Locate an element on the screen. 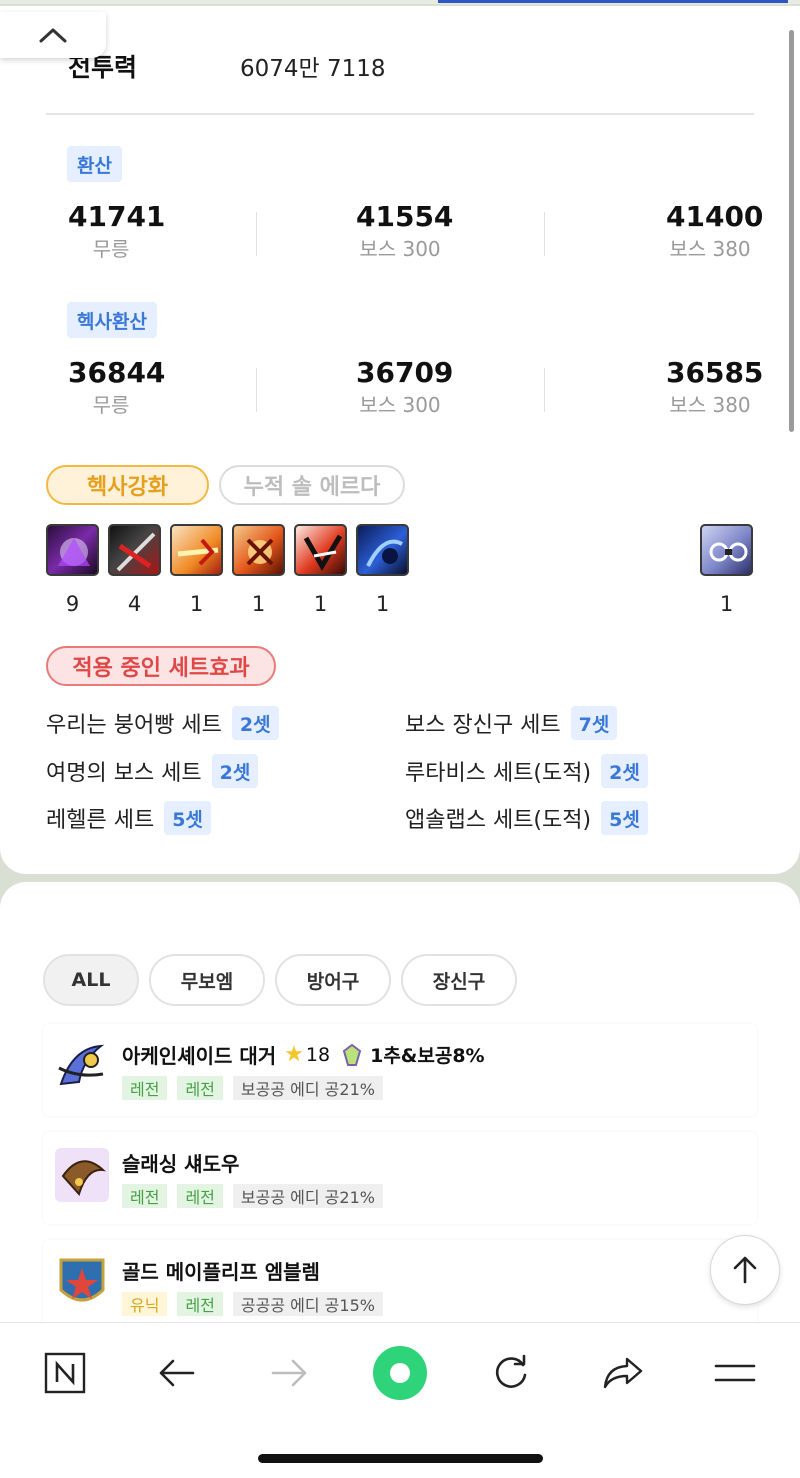  stat-value: 41400 is located at coordinates (715, 216).